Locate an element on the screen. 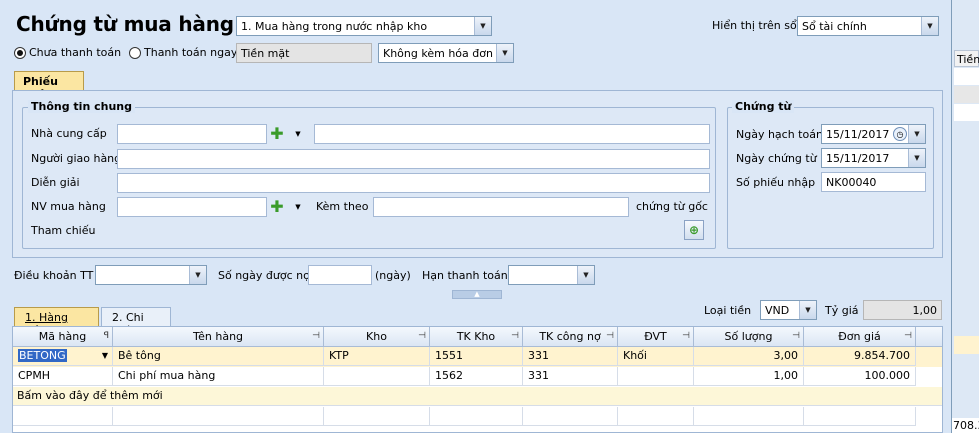 This screenshot has height=433, width=979. table-cell: BETONG ▼ is located at coordinates (63, 356).